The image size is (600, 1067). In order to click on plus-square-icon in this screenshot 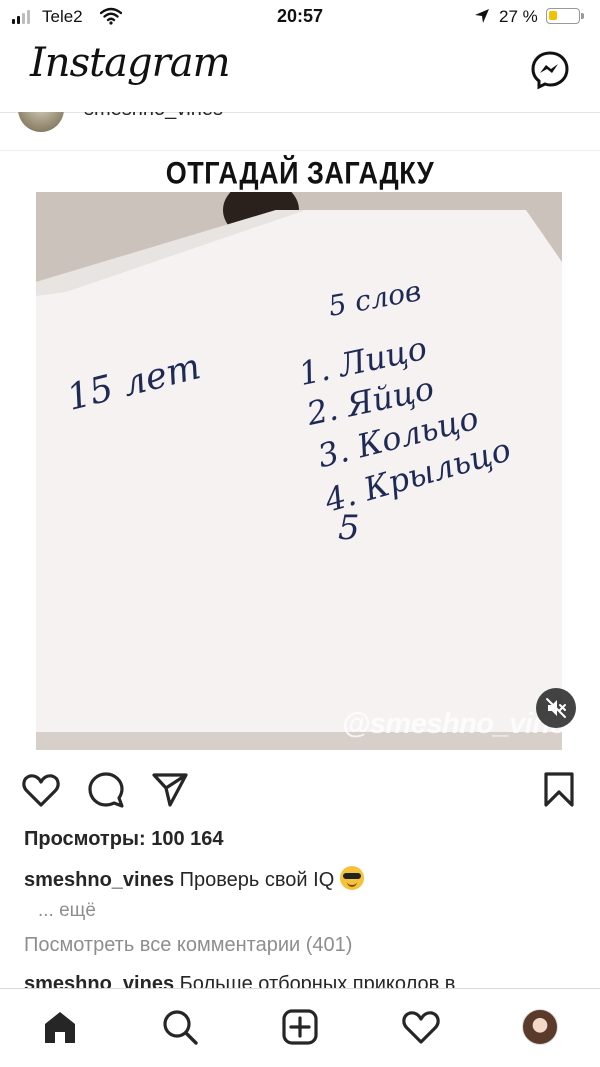, I will do `click(300, 1027)`.